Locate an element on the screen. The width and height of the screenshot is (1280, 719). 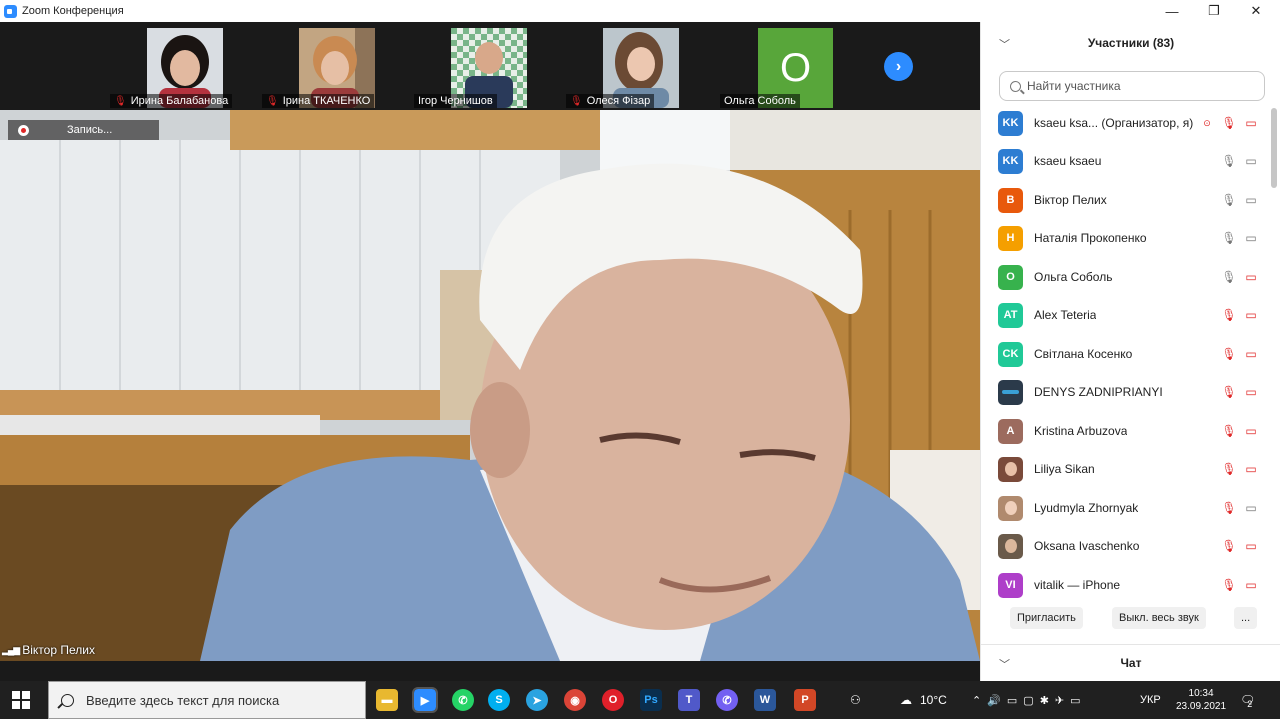
clock-date: 23.09.2021 is located at coordinates (1201, 706).